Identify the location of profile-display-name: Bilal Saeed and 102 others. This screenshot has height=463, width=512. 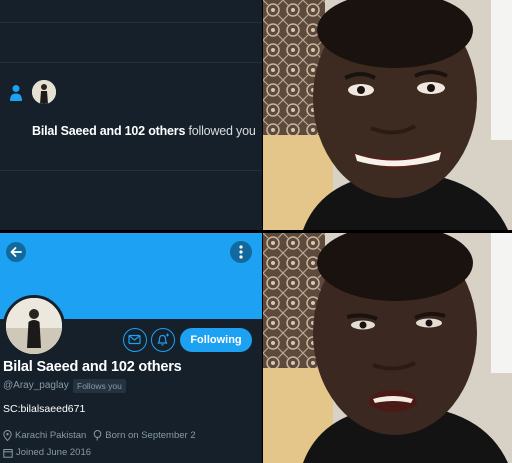
(92, 367).